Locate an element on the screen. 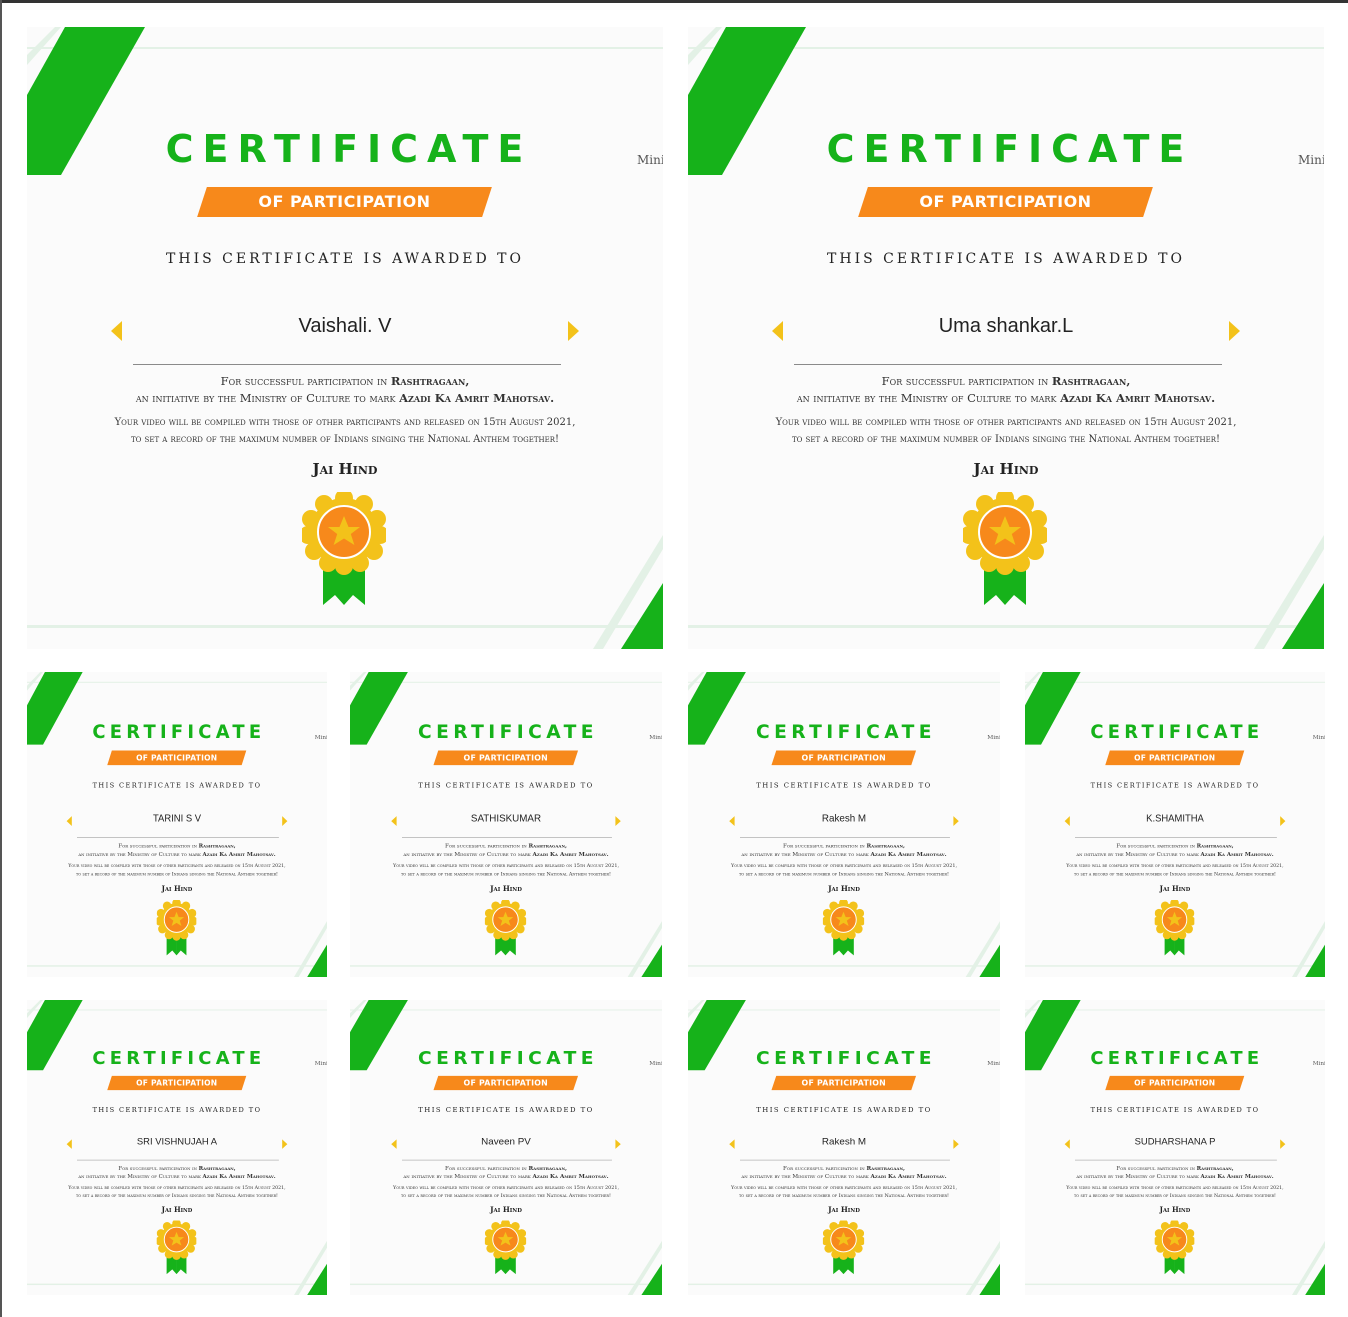 The height and width of the screenshot is (1317, 1348). recipient-name: Uma shankar.L is located at coordinates (1006, 326).